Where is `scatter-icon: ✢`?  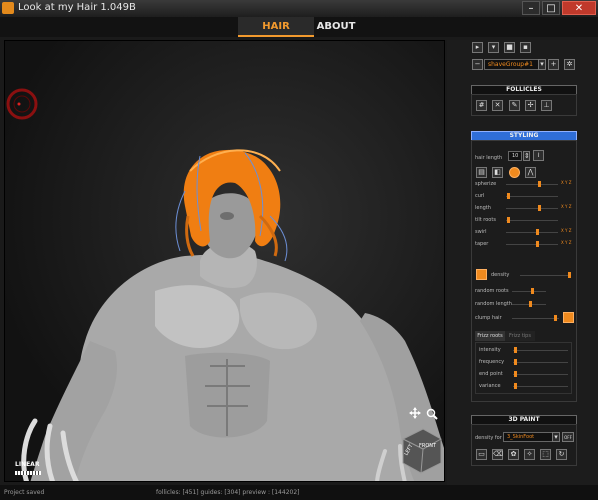 scatter-icon: ✢ is located at coordinates (530, 105).